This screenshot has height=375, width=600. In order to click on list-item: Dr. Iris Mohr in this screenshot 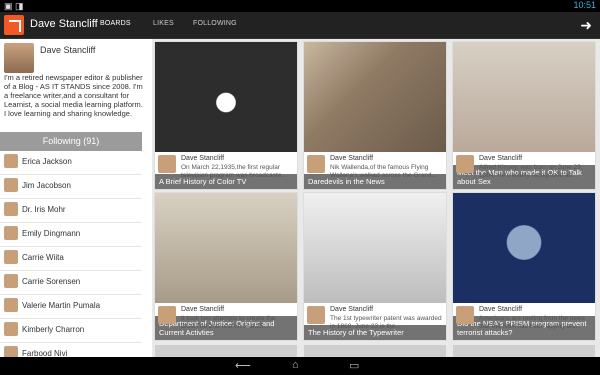, I will do `click(71, 211)`.